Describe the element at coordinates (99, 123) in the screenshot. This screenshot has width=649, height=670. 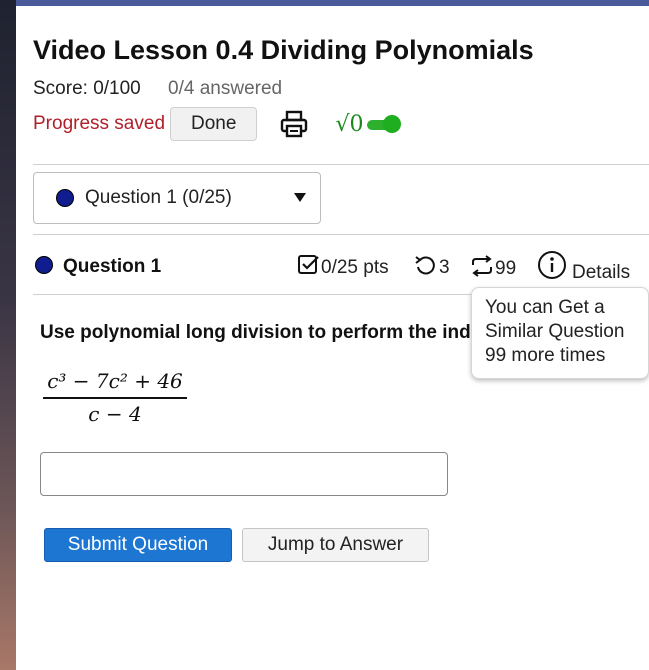
I see `progress-saved-text: Progress saved` at that location.